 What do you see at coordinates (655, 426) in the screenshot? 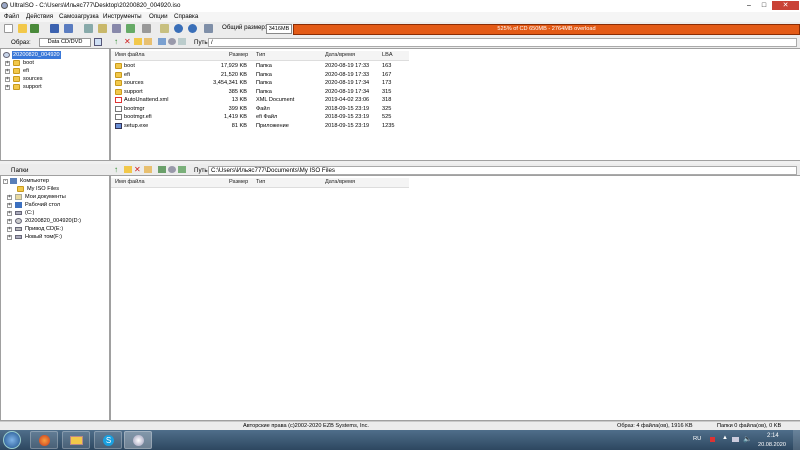
I see `image-status: Образ: 4 файла(ов), 1916 KB` at bounding box center [655, 426].